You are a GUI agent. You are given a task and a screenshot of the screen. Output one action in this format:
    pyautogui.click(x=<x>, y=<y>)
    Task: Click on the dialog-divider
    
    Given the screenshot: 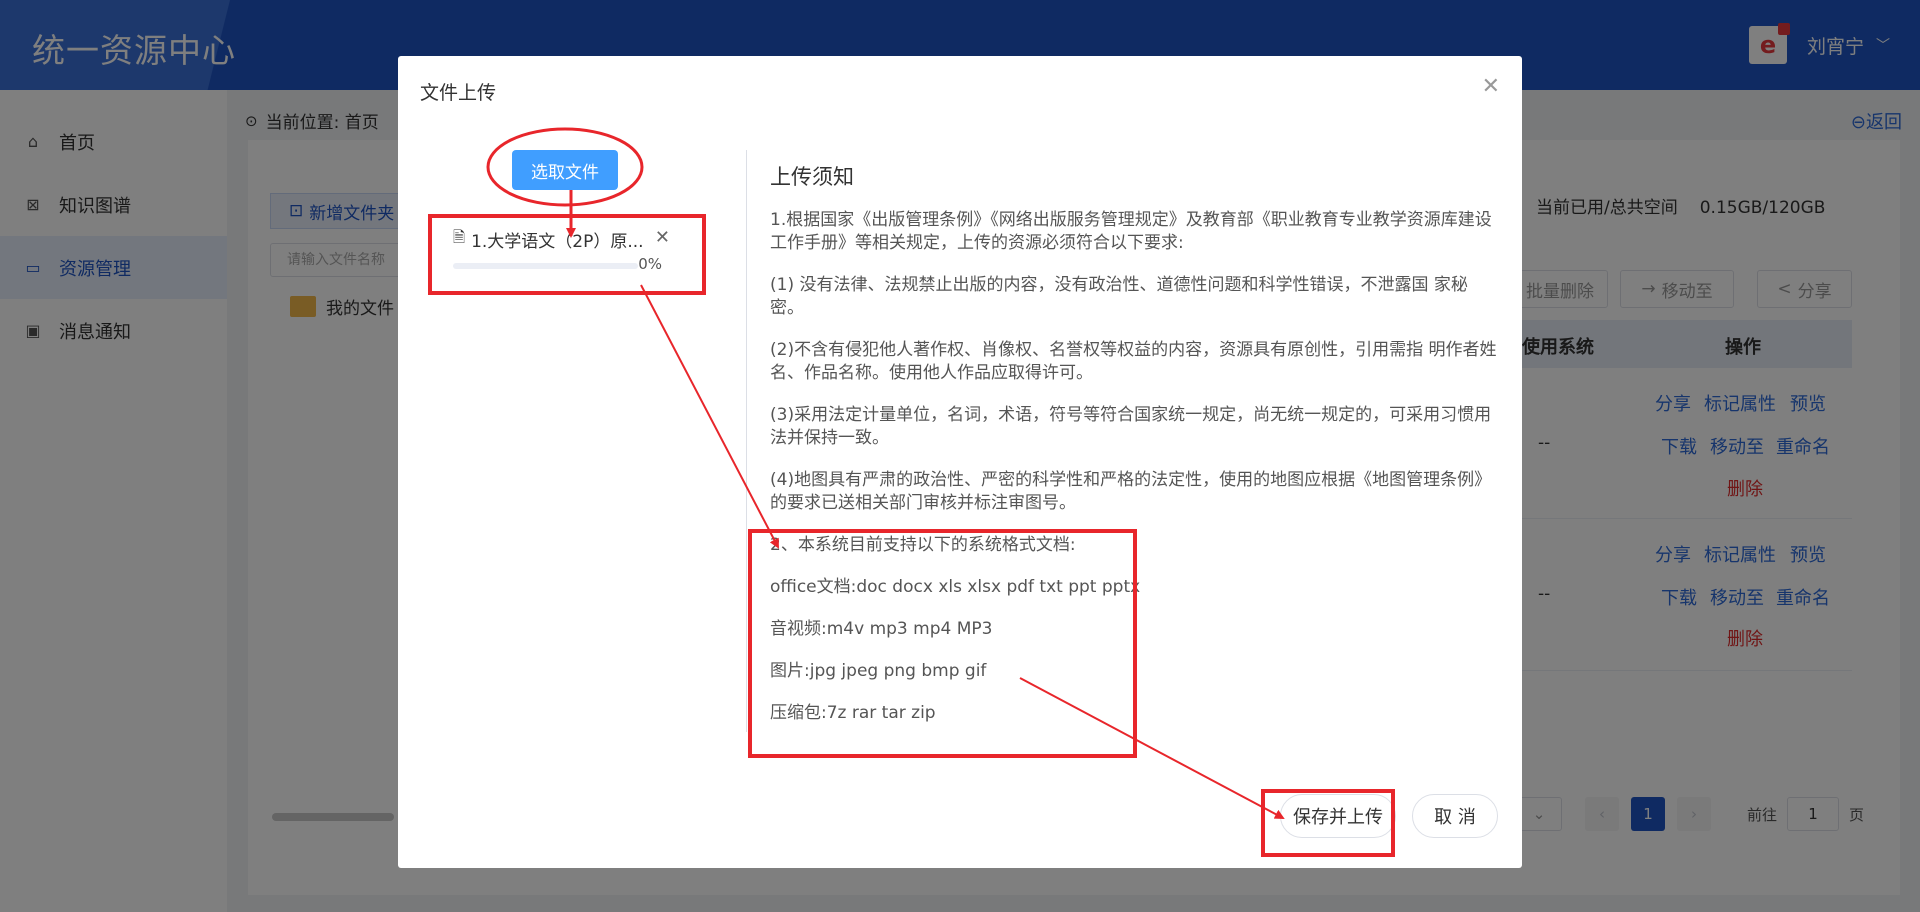 What is the action you would take?
    pyautogui.click(x=746, y=441)
    